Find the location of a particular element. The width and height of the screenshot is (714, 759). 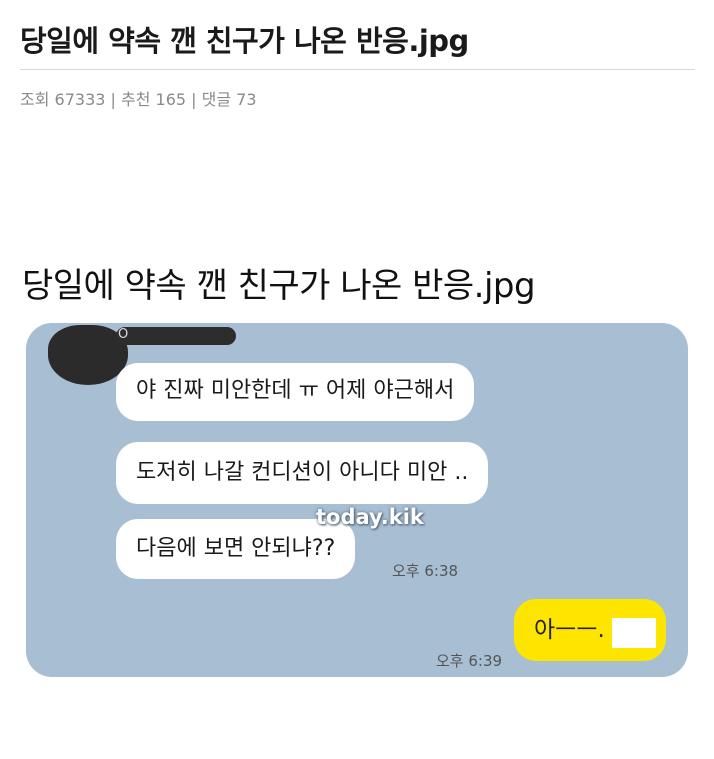

title-divider is located at coordinates (357, 69).